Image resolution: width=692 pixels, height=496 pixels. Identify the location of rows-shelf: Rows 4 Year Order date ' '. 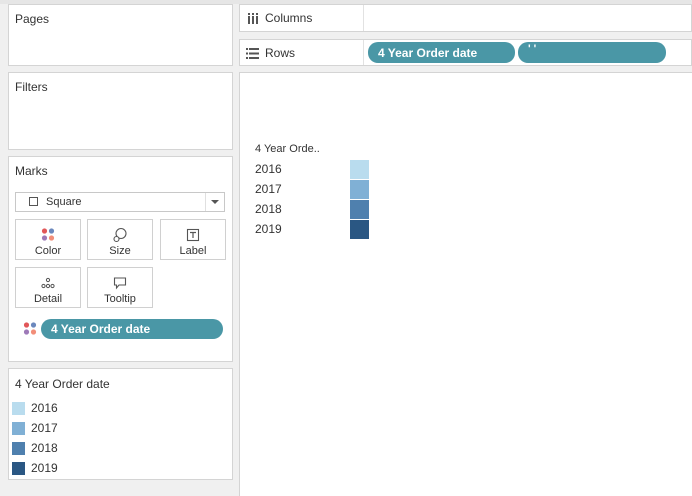
(465, 52).